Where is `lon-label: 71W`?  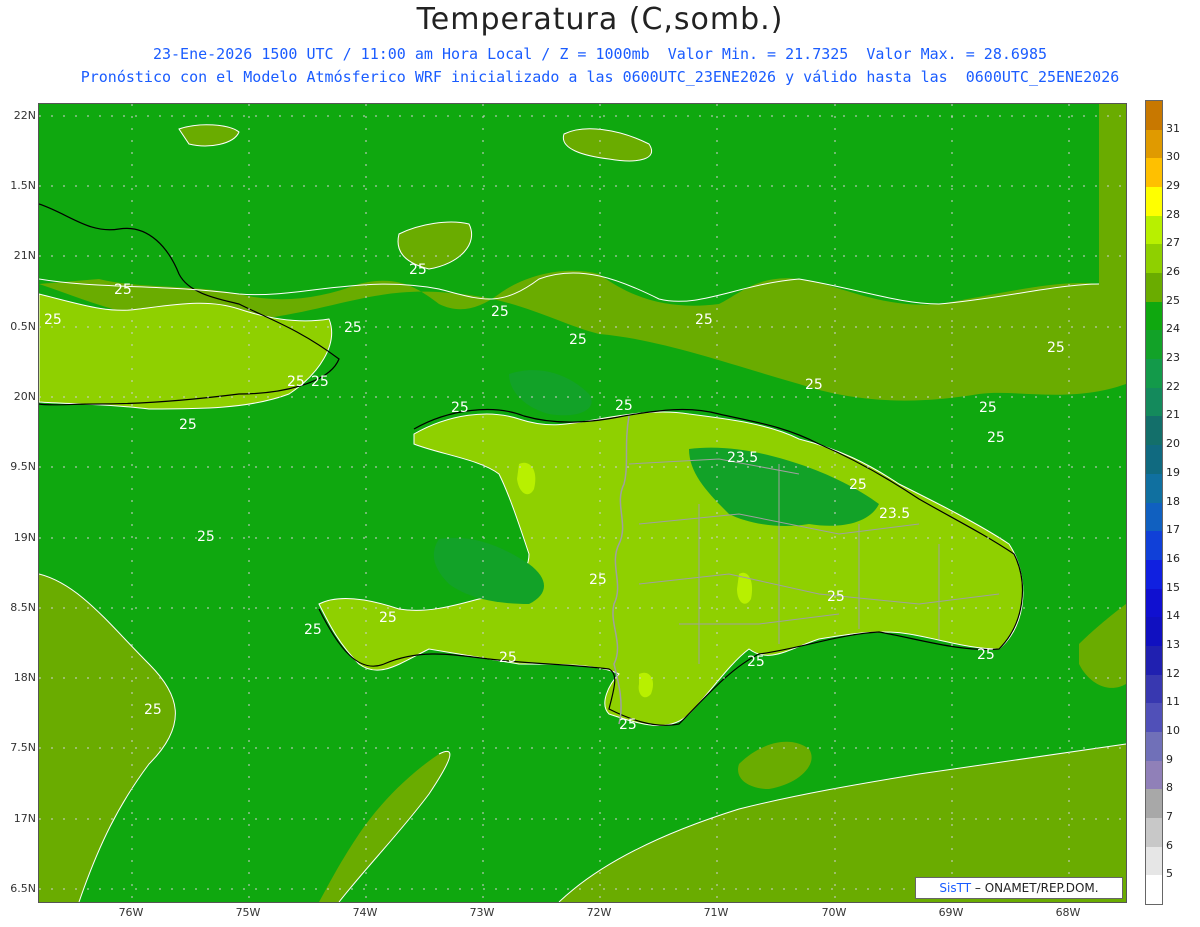
lon-label: 71W is located at coordinates (716, 912).